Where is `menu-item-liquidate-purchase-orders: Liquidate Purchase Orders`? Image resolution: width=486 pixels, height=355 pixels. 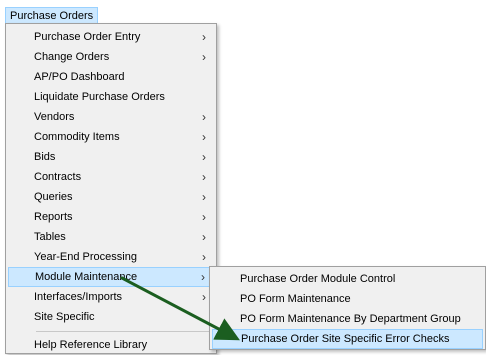
menu-item-liquidate-purchase-orders: Liquidate Purchase Orders is located at coordinates (111, 97).